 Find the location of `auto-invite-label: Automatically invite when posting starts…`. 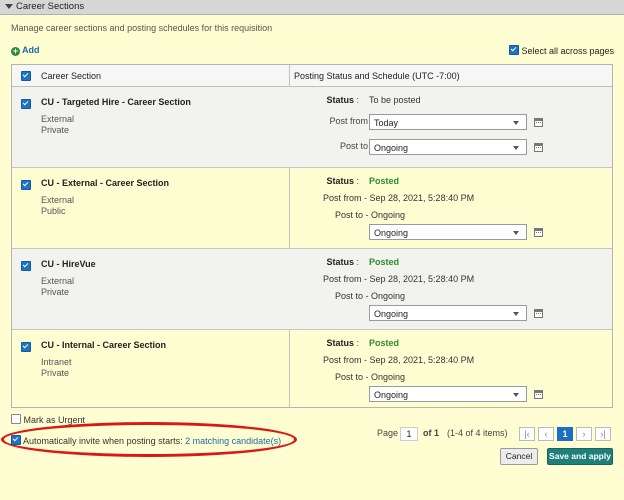

auto-invite-label: Automatically invite when posting starts… is located at coordinates (103, 441).